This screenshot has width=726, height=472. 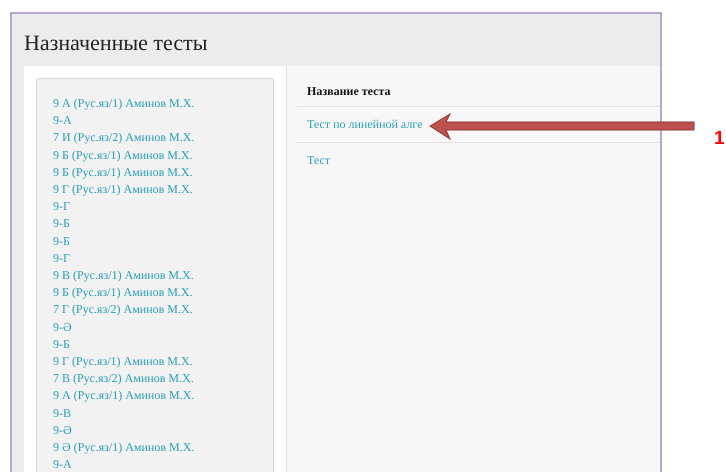 I want to click on class-link: 7 В (Рус.яз/2) Аминов М.Х., so click(x=163, y=379).